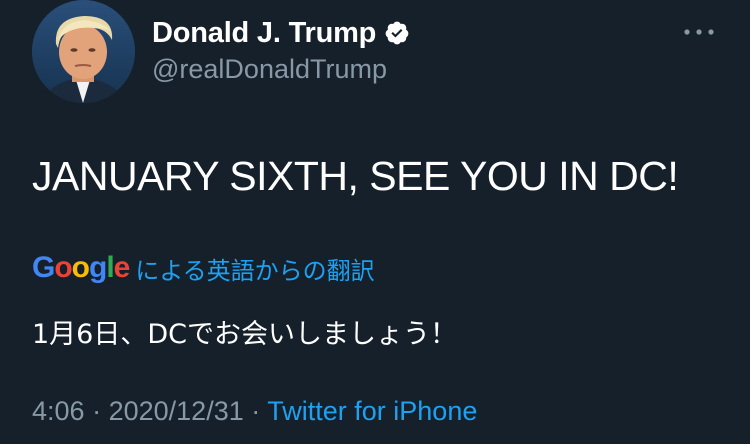  I want to click on translated-text: 1月6日、DCでお会いしましょう！, so click(244, 334).